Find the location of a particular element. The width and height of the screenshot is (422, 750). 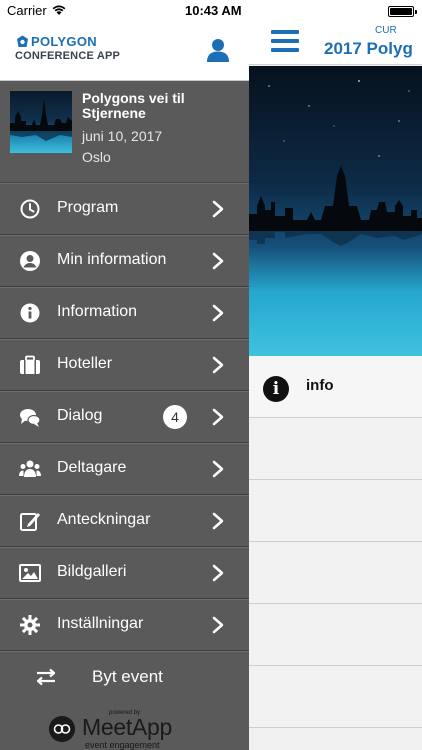

menu-item-installningar: Inställningar is located at coordinates (124, 625).